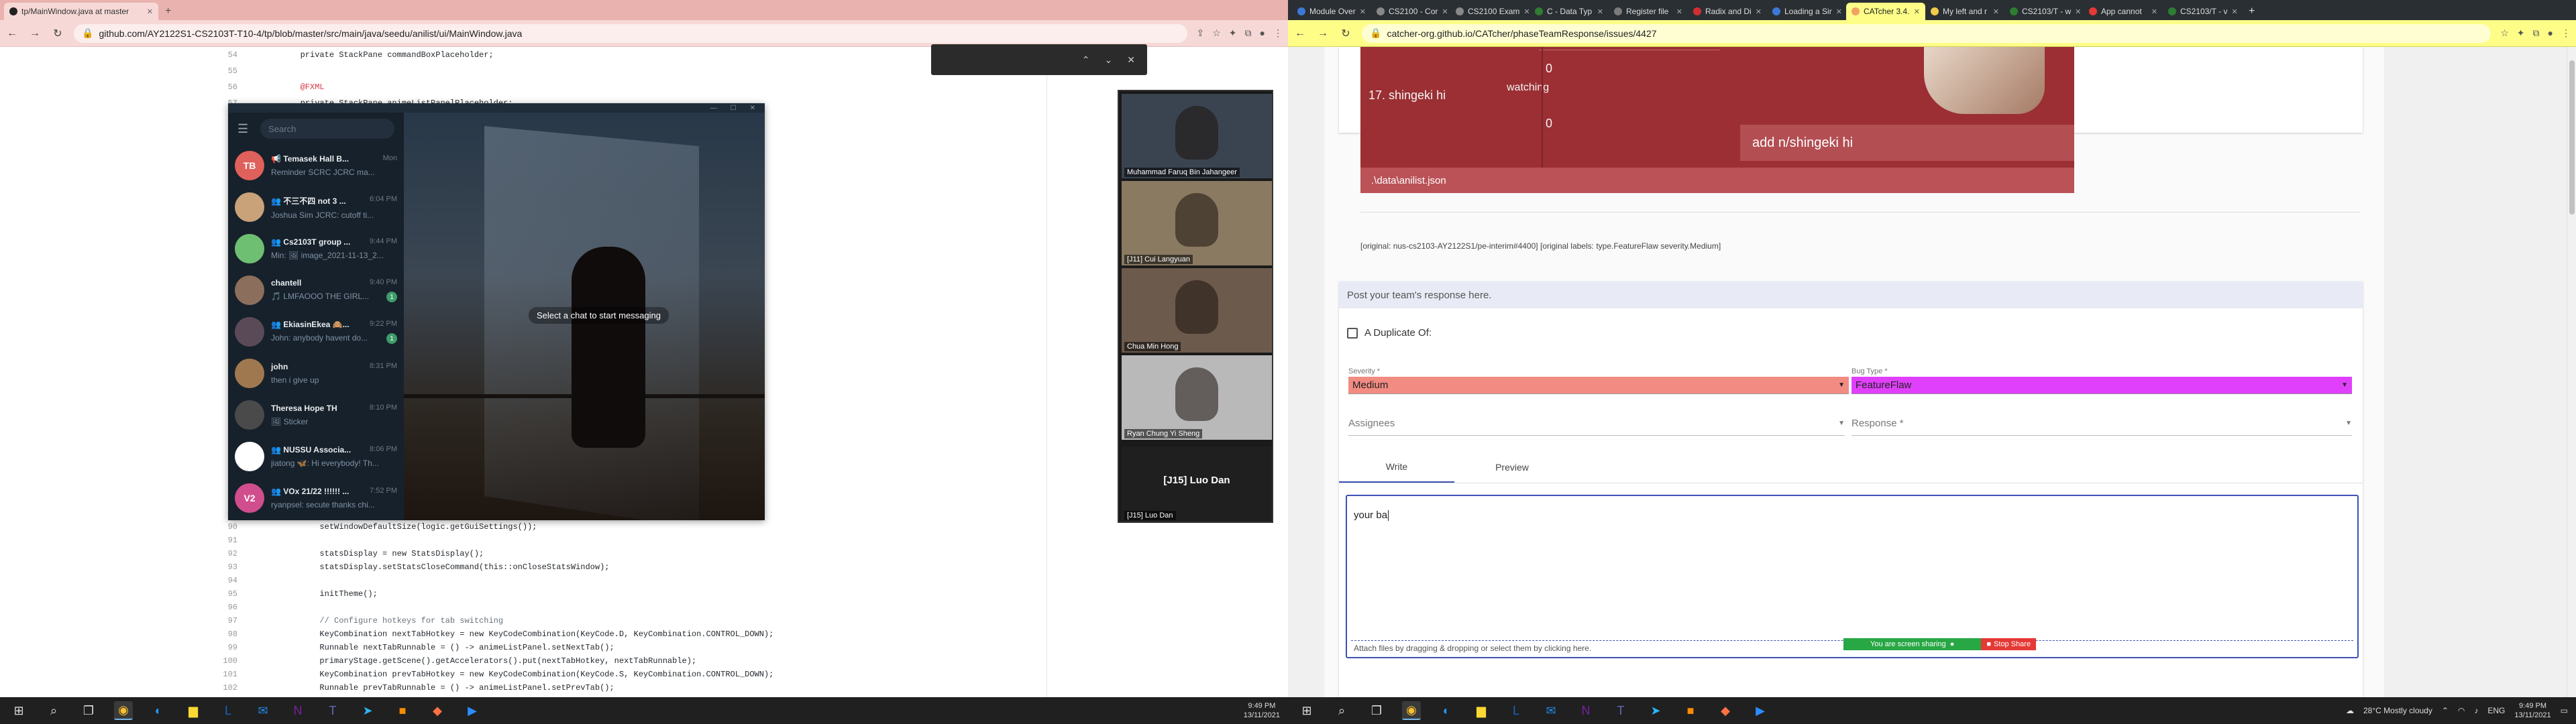 The height and width of the screenshot is (724, 2576). What do you see at coordinates (2571, 372) in the screenshot?
I see `page-scrollbar` at bounding box center [2571, 372].